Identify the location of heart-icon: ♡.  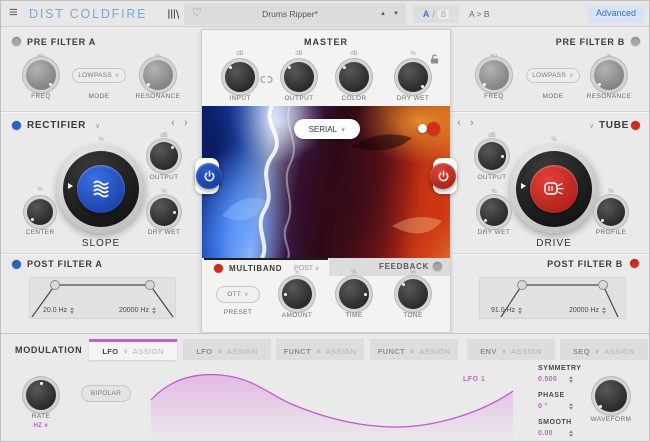
(197, 12).